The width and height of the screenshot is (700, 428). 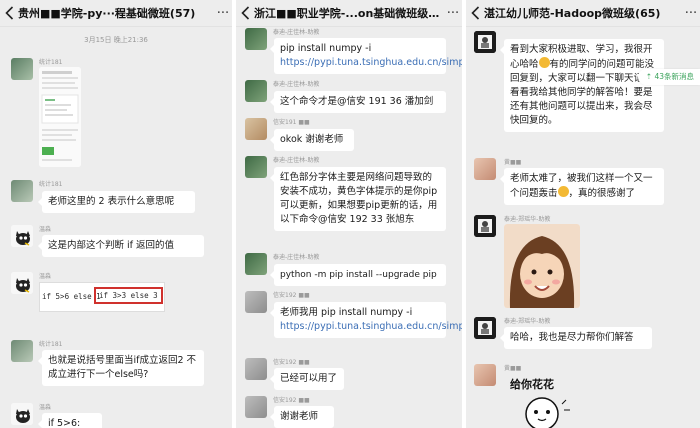 I want to click on screenshot-thumbnail, so click(x=60, y=117).